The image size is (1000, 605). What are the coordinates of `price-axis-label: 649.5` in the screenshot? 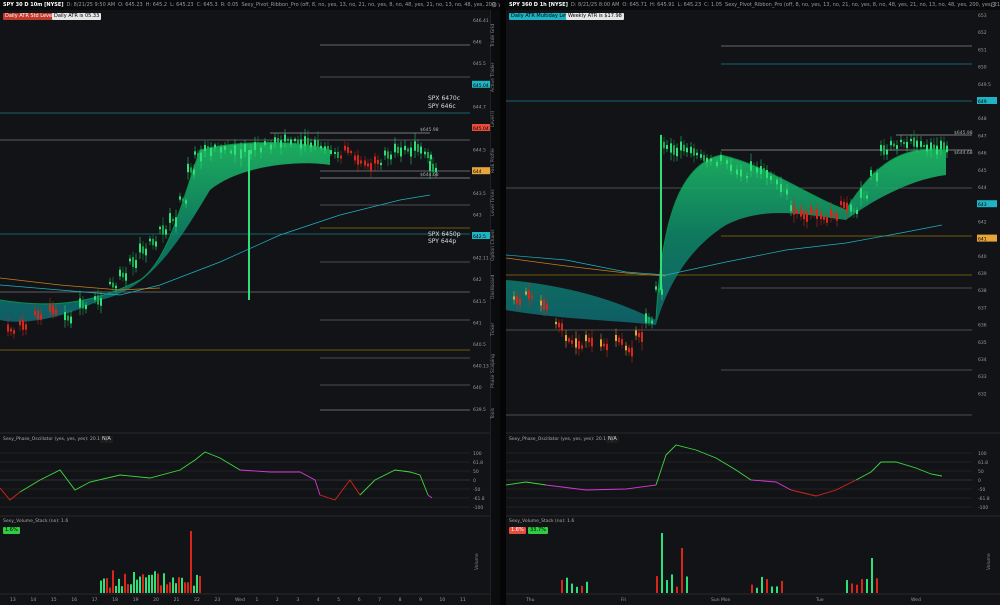 It's located at (984, 85).